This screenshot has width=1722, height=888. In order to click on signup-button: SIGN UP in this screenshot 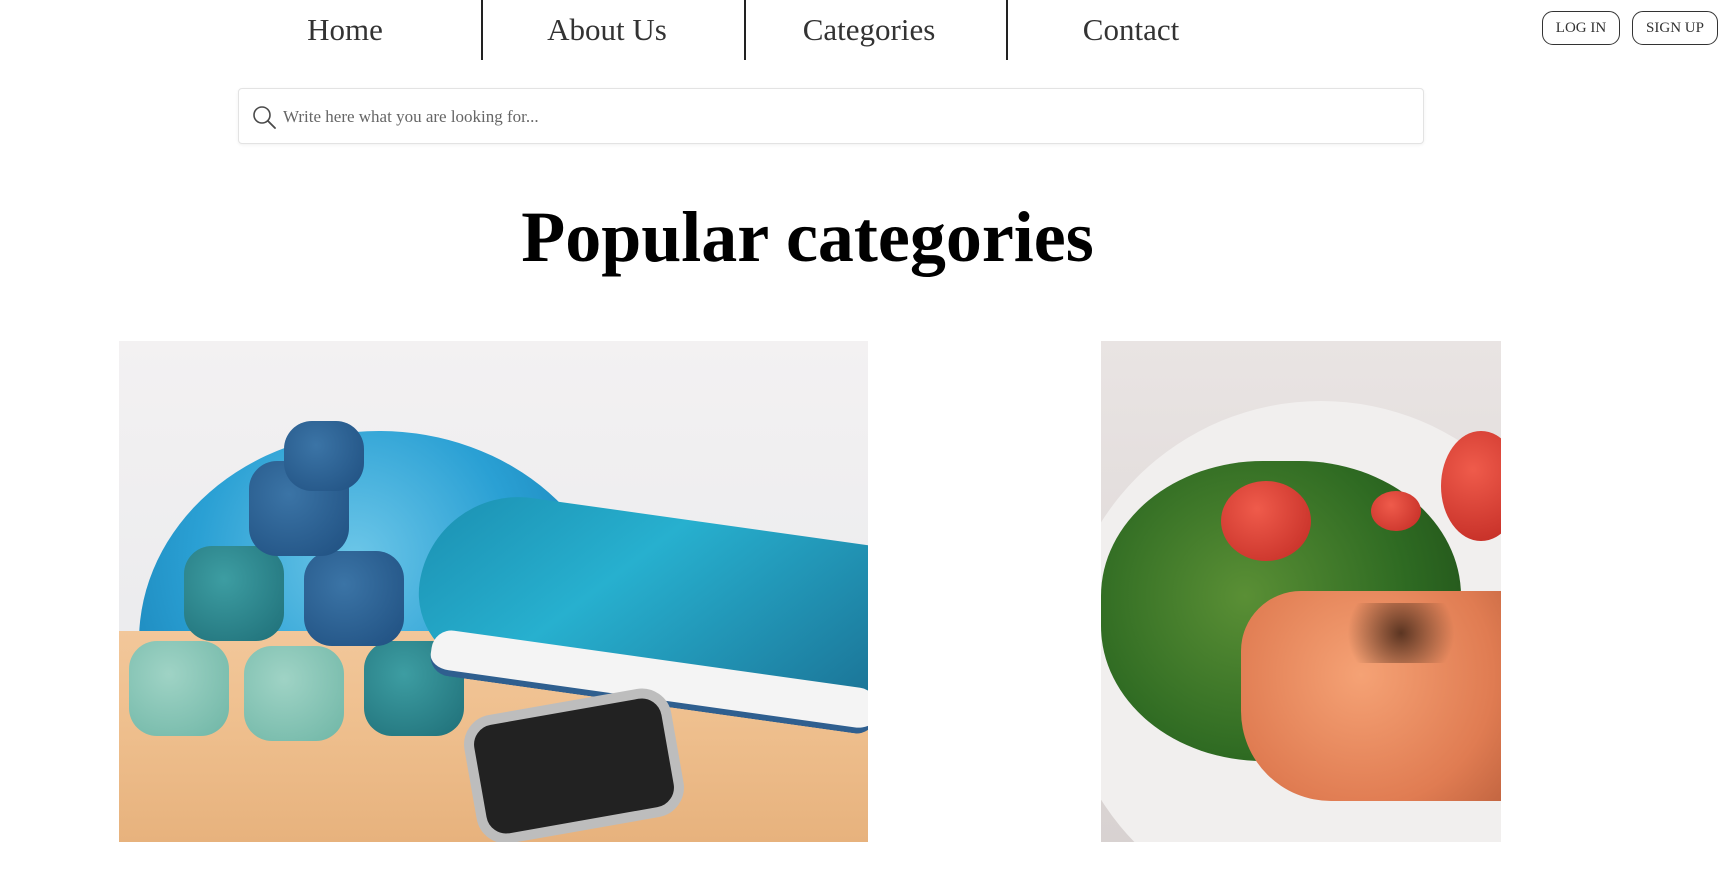, I will do `click(1675, 28)`.